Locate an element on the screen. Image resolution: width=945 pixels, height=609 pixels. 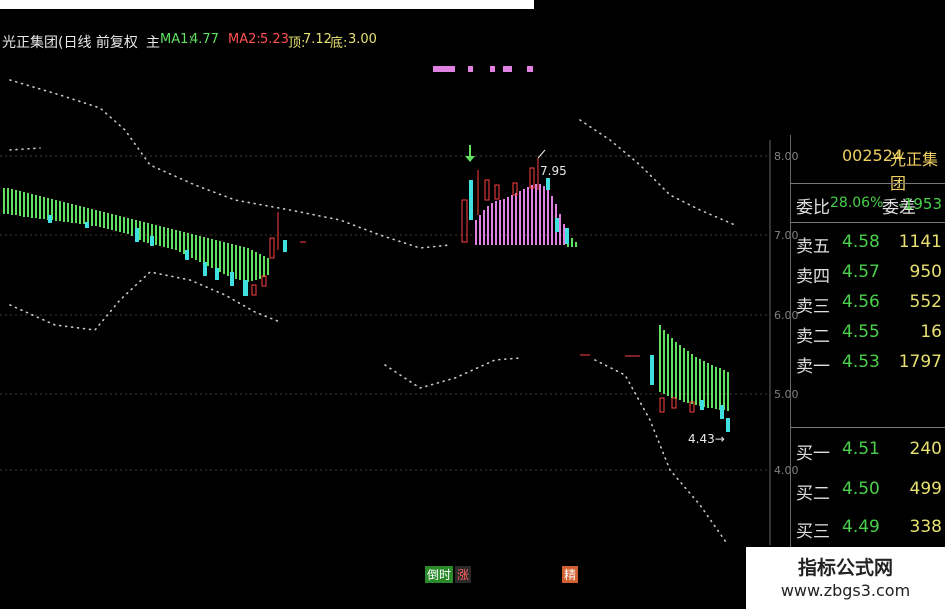
ma1-value: 4.77 is located at coordinates (204, 39).